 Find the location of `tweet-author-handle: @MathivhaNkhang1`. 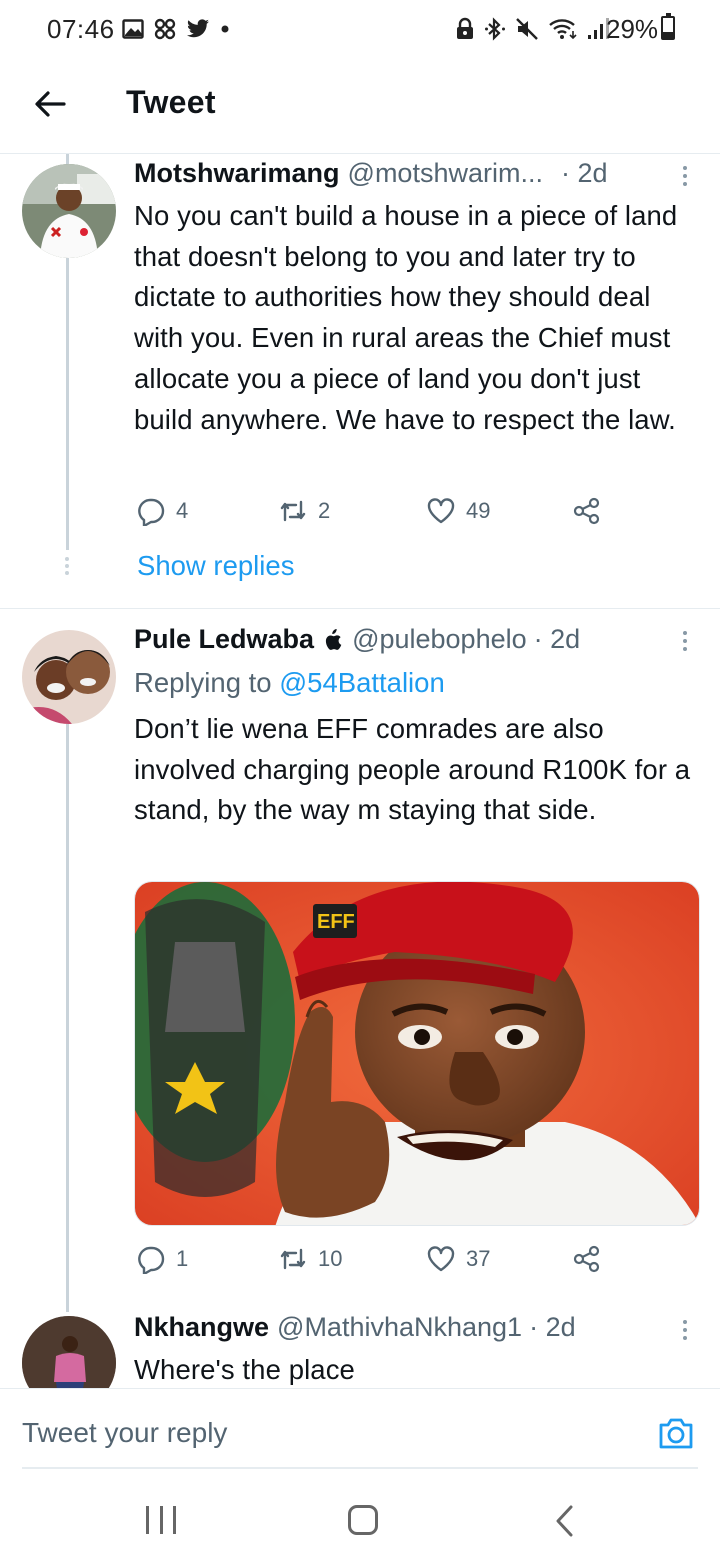

tweet-author-handle: @MathivhaNkhang1 is located at coordinates (399, 1327).